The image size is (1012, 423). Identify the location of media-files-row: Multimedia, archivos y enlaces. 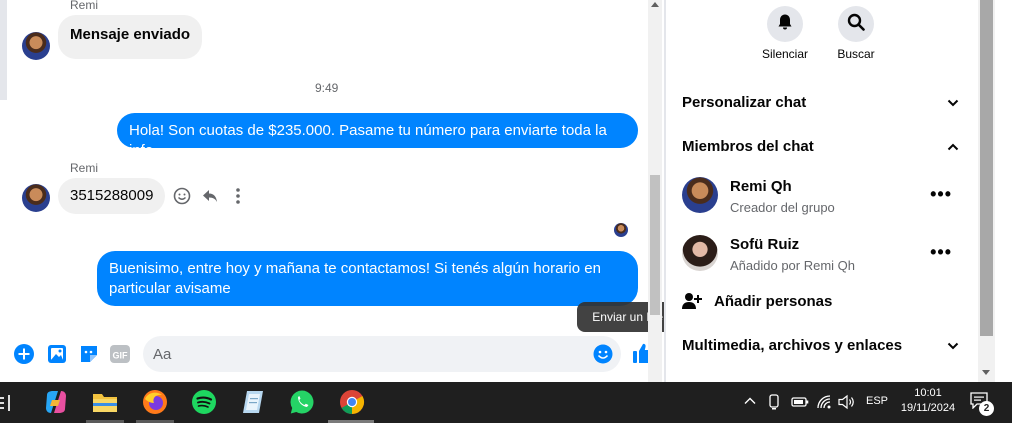
(821, 345).